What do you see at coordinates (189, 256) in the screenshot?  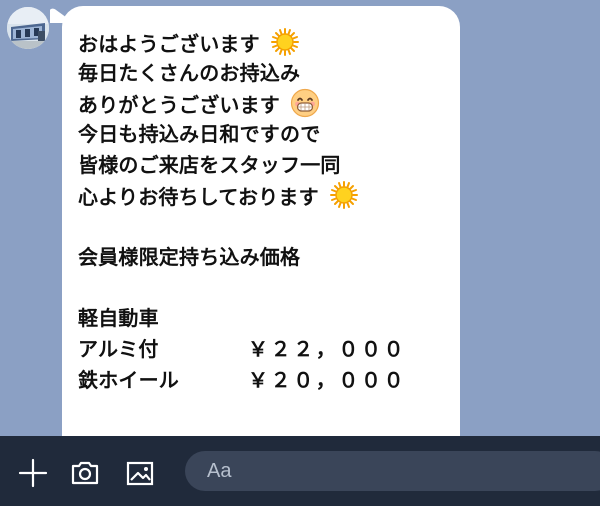 I see `message-line: 会員様限定持ち込み価格` at bounding box center [189, 256].